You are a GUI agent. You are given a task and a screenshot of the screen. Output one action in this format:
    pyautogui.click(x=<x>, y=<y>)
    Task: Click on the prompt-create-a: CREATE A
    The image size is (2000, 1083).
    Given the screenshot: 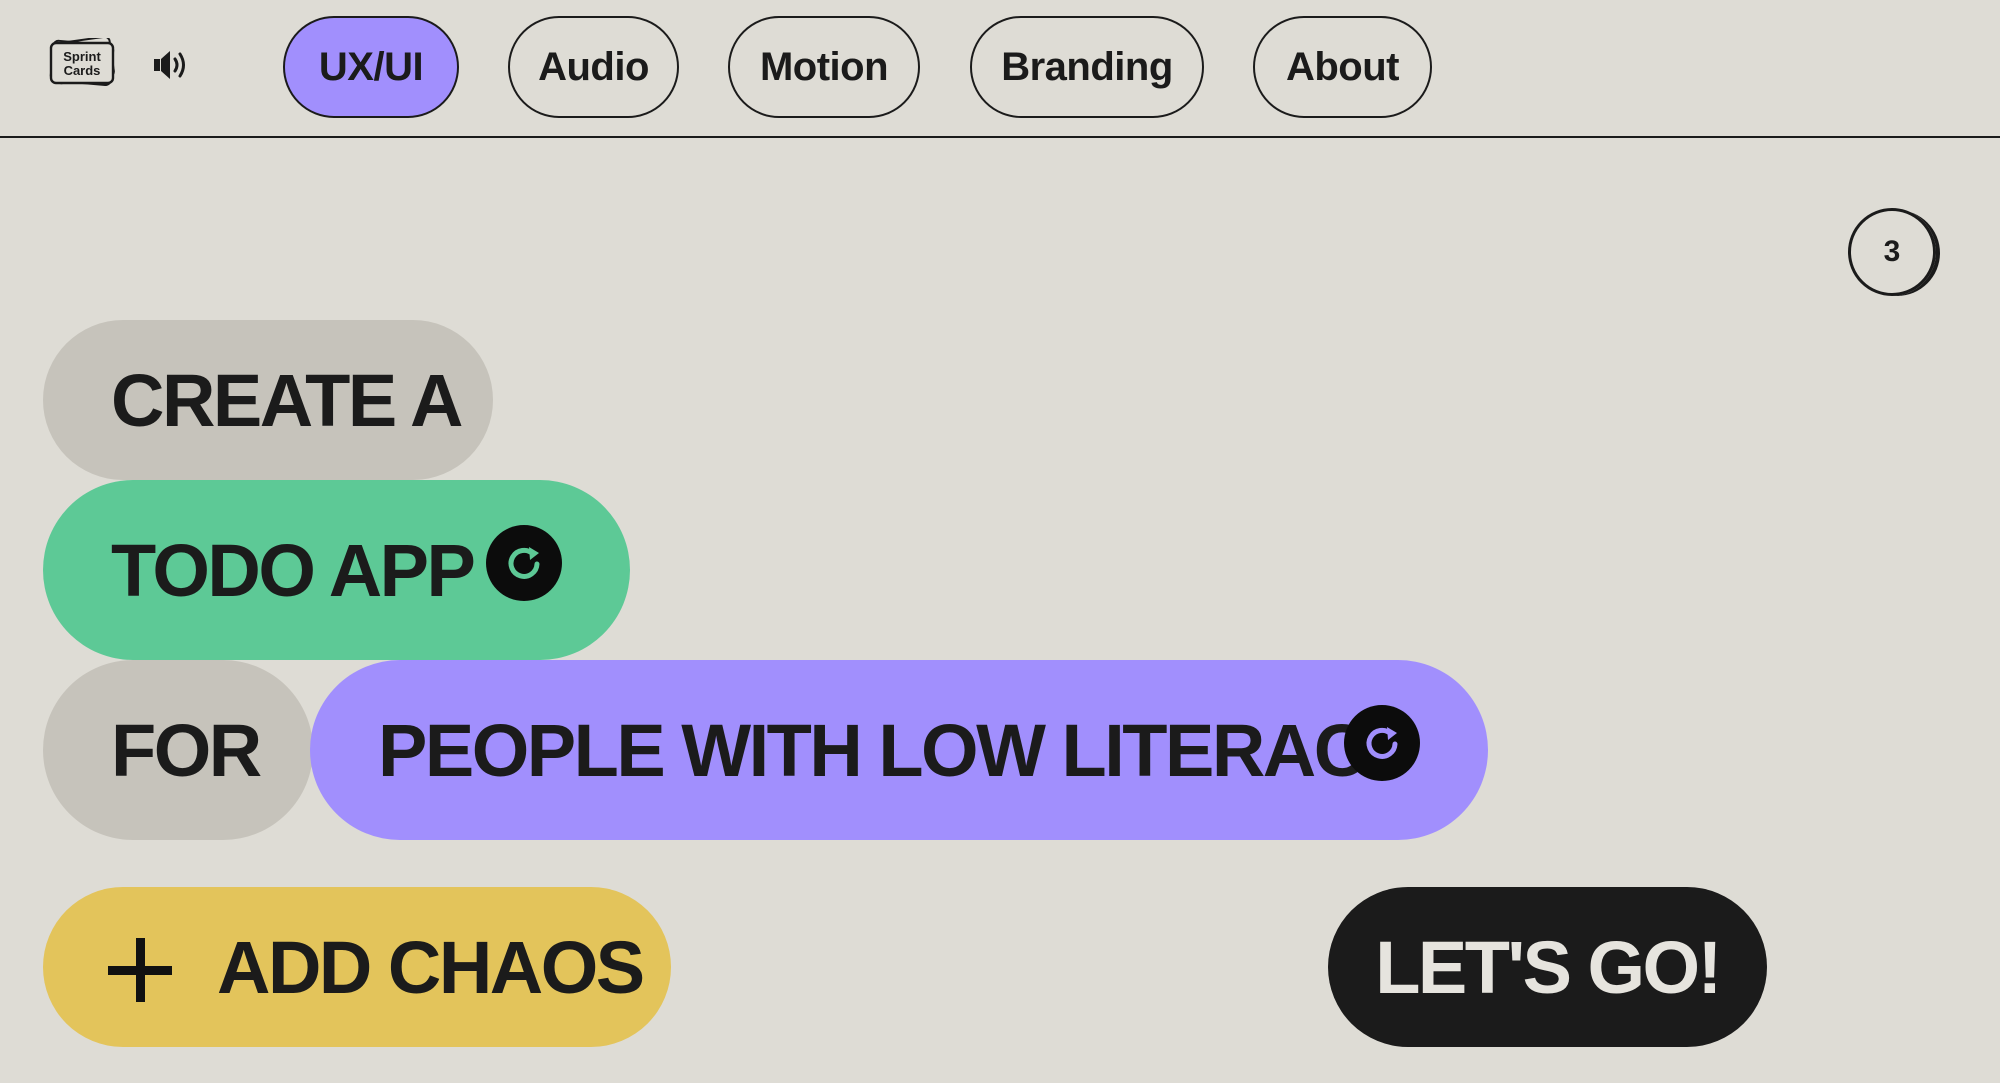 What is the action you would take?
    pyautogui.click(x=268, y=400)
    